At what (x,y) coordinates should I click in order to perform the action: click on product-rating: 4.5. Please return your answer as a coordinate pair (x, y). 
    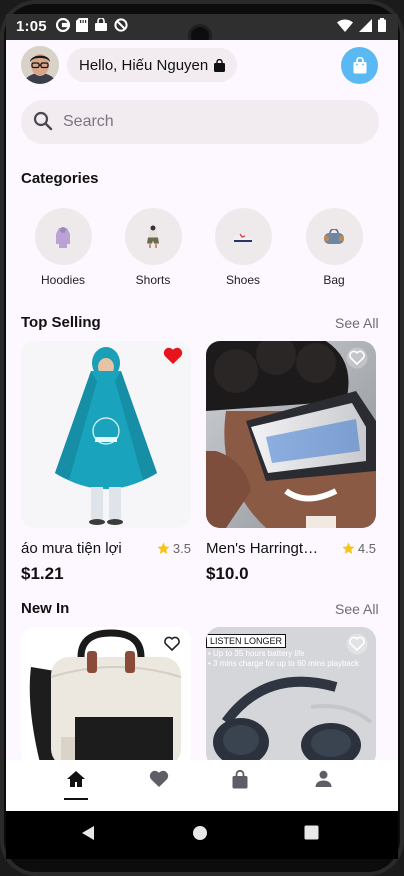
    Looking at the image, I should click on (359, 548).